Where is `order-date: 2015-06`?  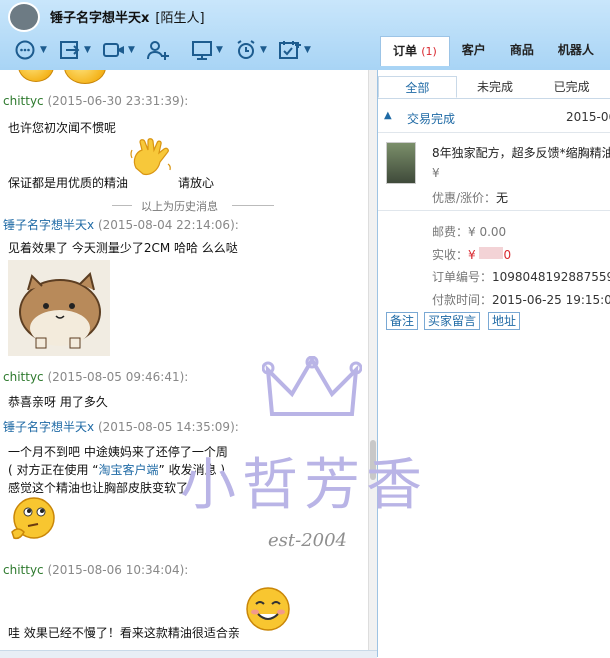
order-date: 2015-06 is located at coordinates (588, 117).